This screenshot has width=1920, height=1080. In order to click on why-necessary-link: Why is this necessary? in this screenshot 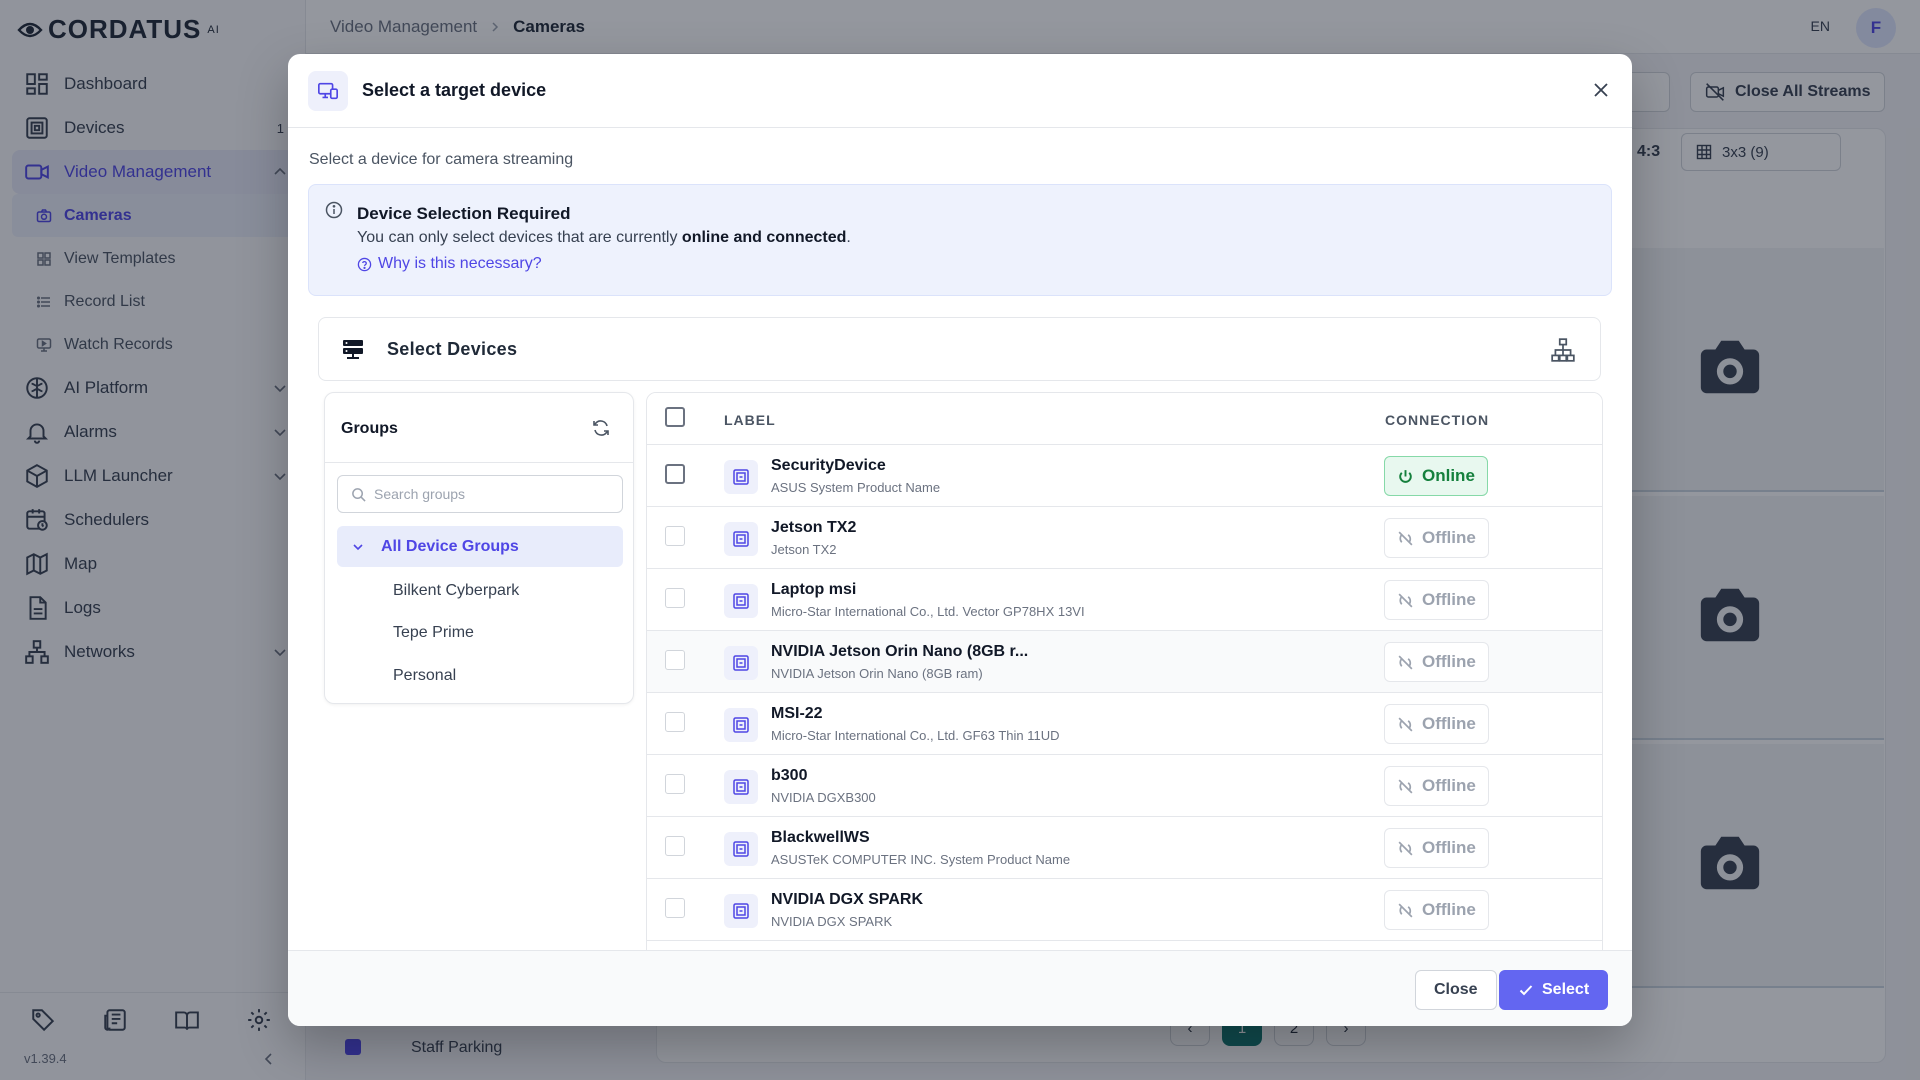, I will do `click(449, 264)`.